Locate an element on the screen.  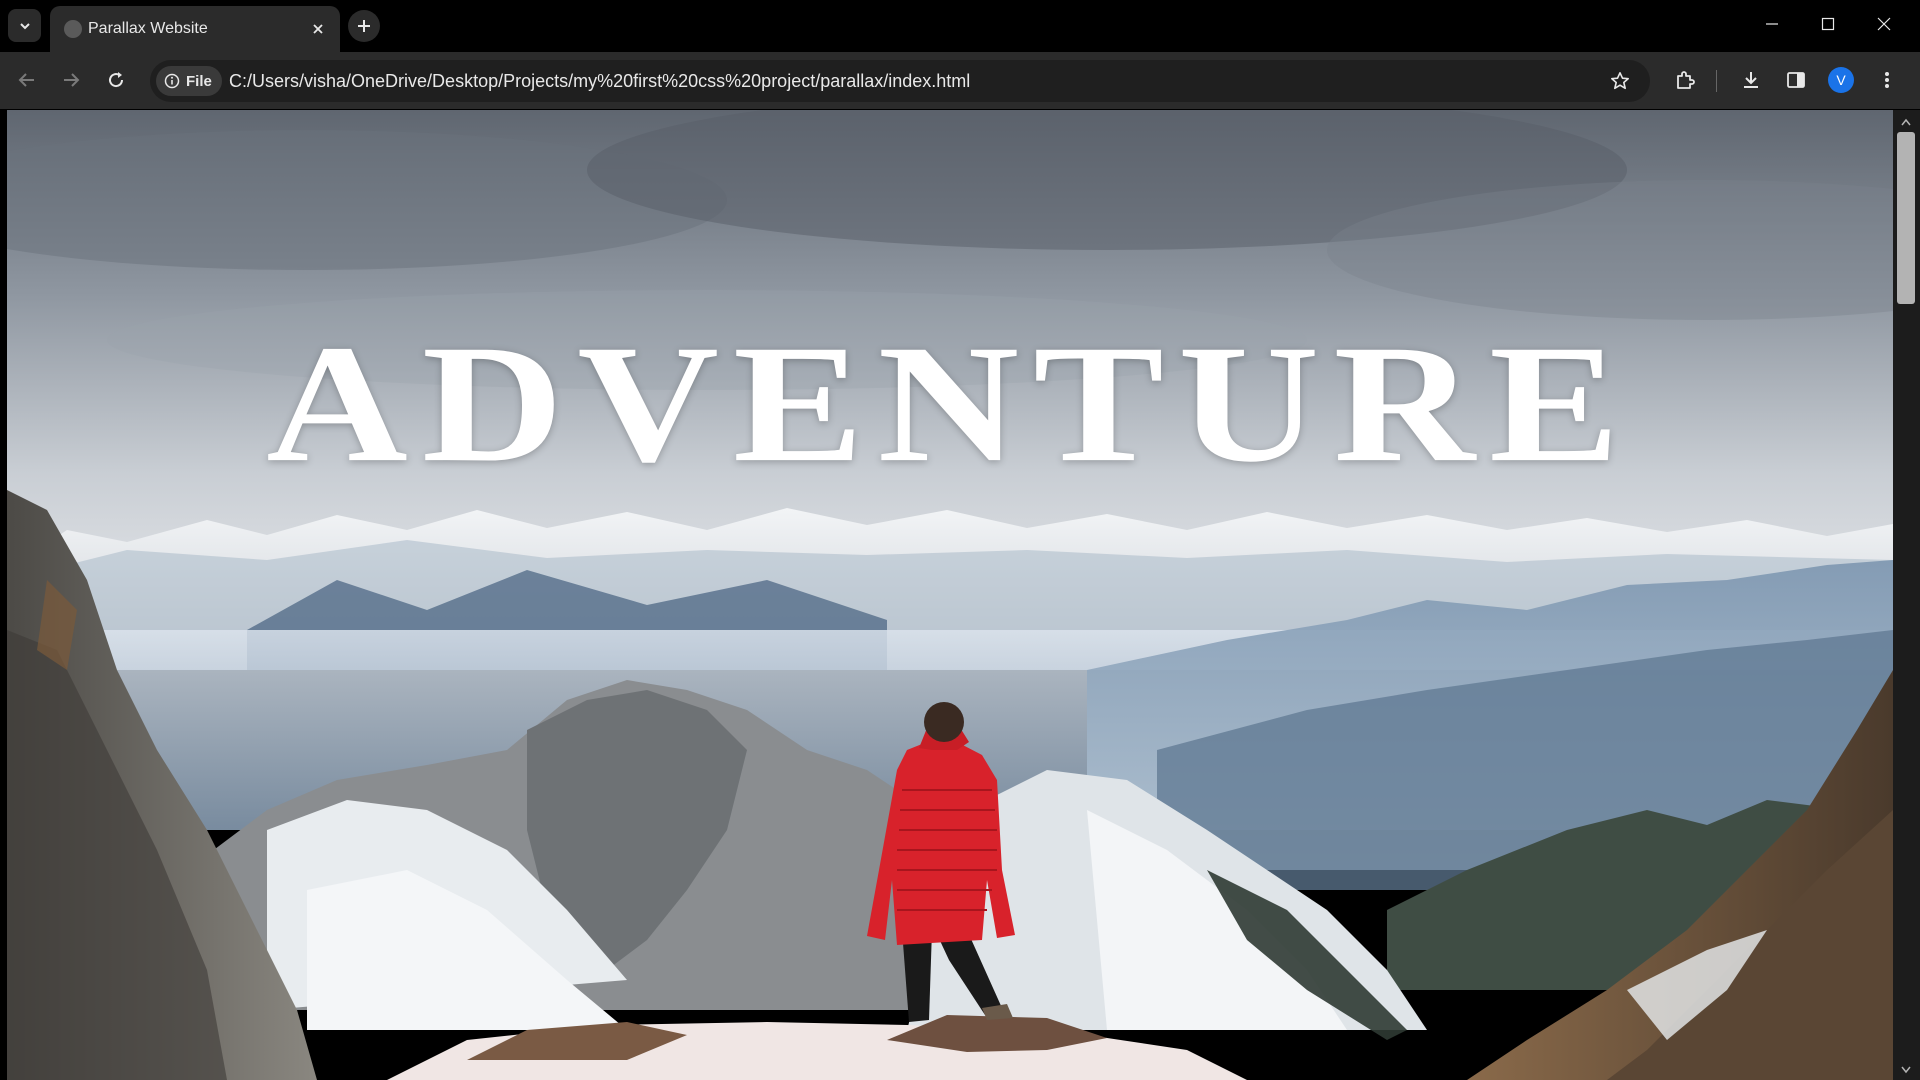
window-close-icon is located at coordinates (1884, 24).